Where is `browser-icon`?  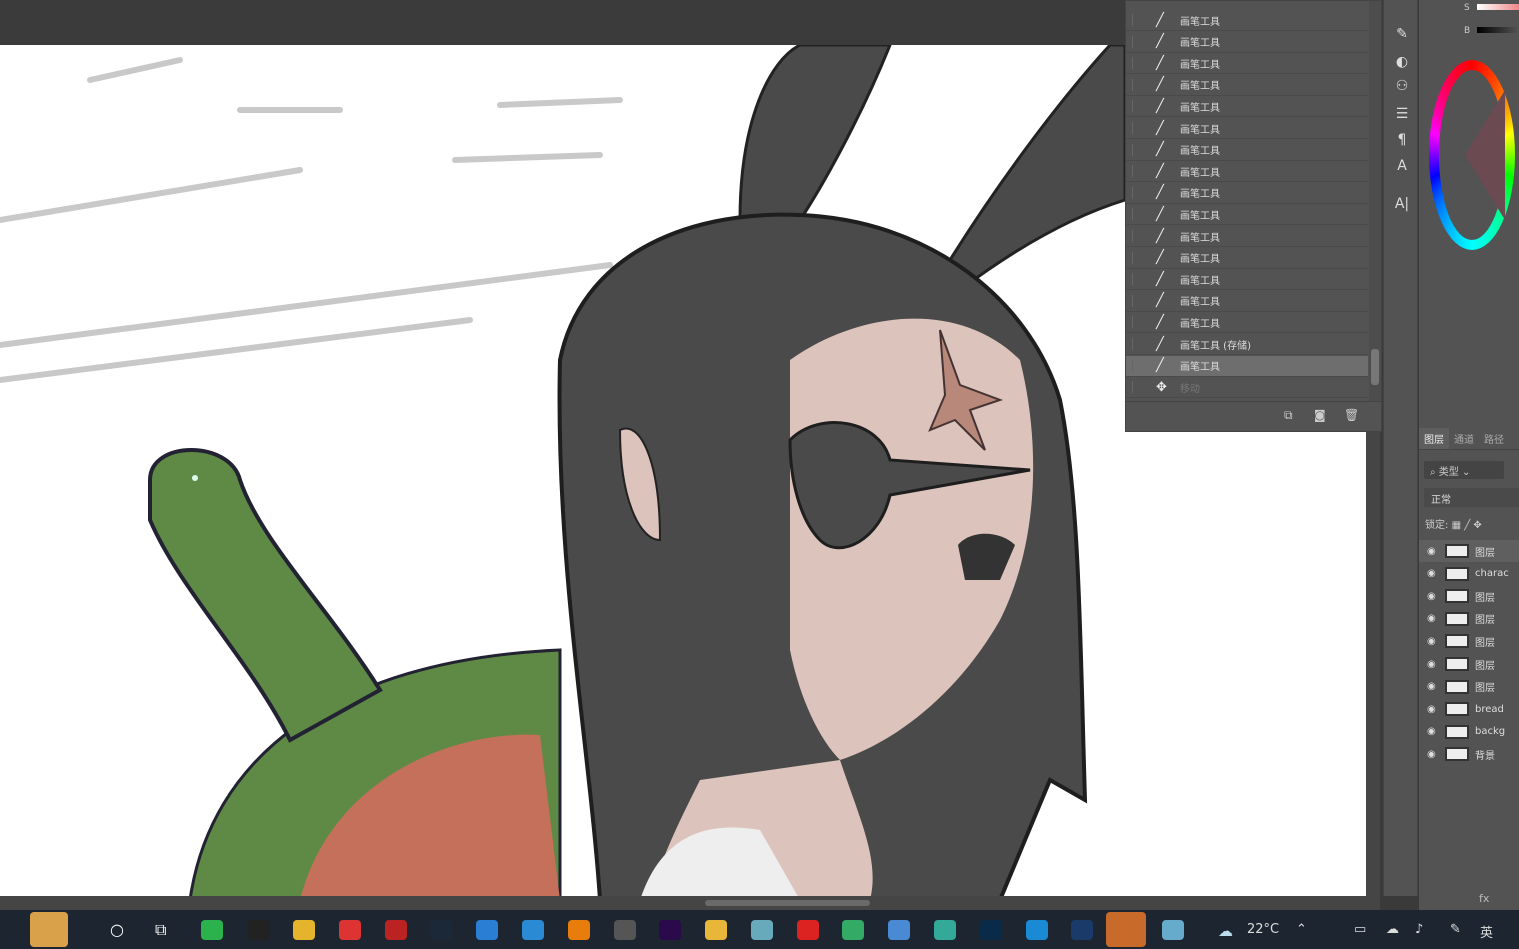
browser-icon is located at coordinates (945, 930).